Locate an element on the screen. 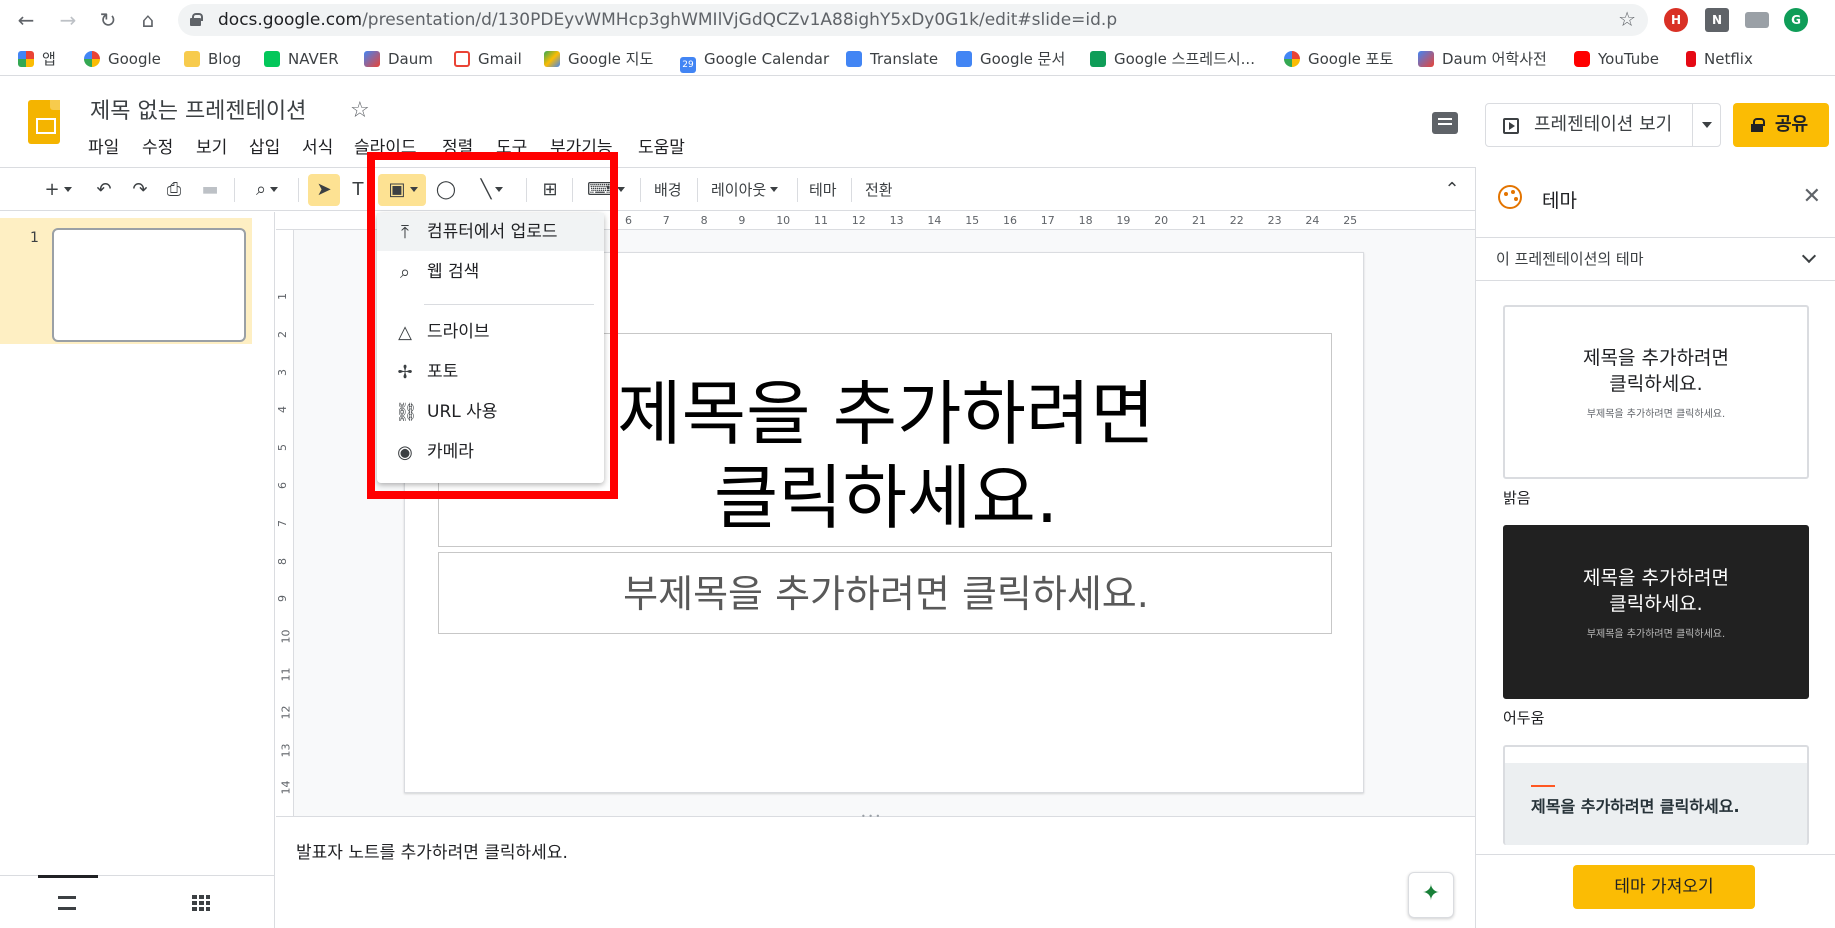 This screenshot has height=928, width=1835. theme-card-title-line-2: 클릭하세요. is located at coordinates (1656, 384).